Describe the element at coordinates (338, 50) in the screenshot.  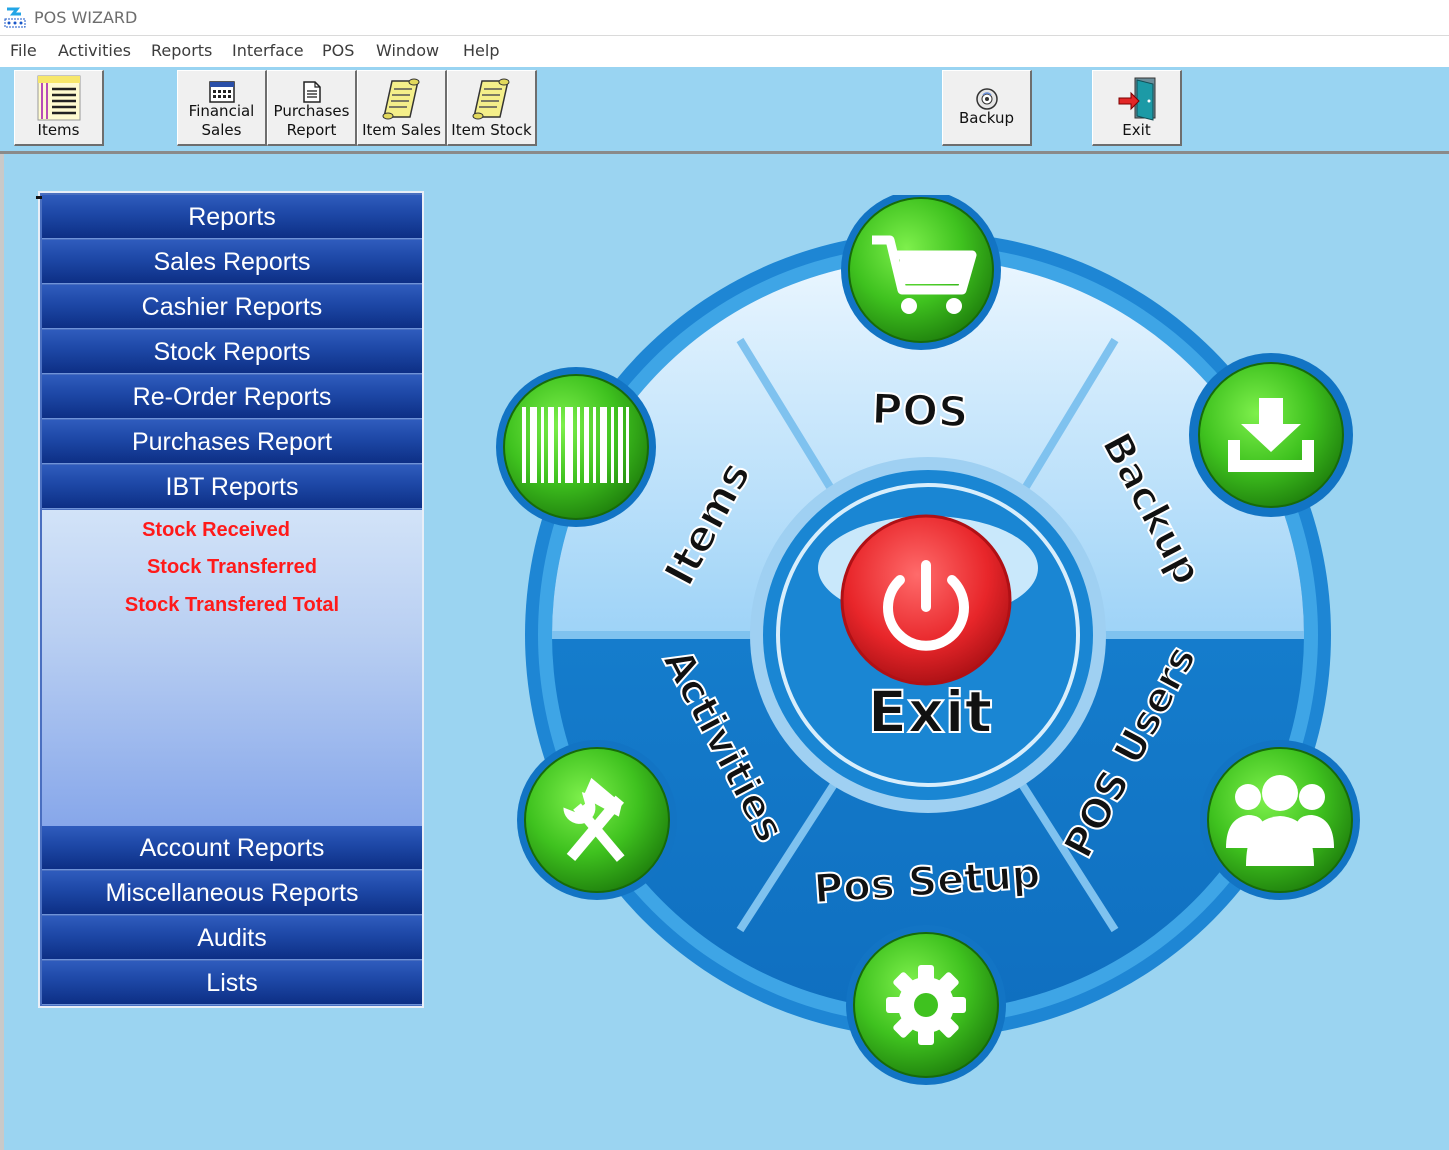
I see `menu-pos: POS` at that location.